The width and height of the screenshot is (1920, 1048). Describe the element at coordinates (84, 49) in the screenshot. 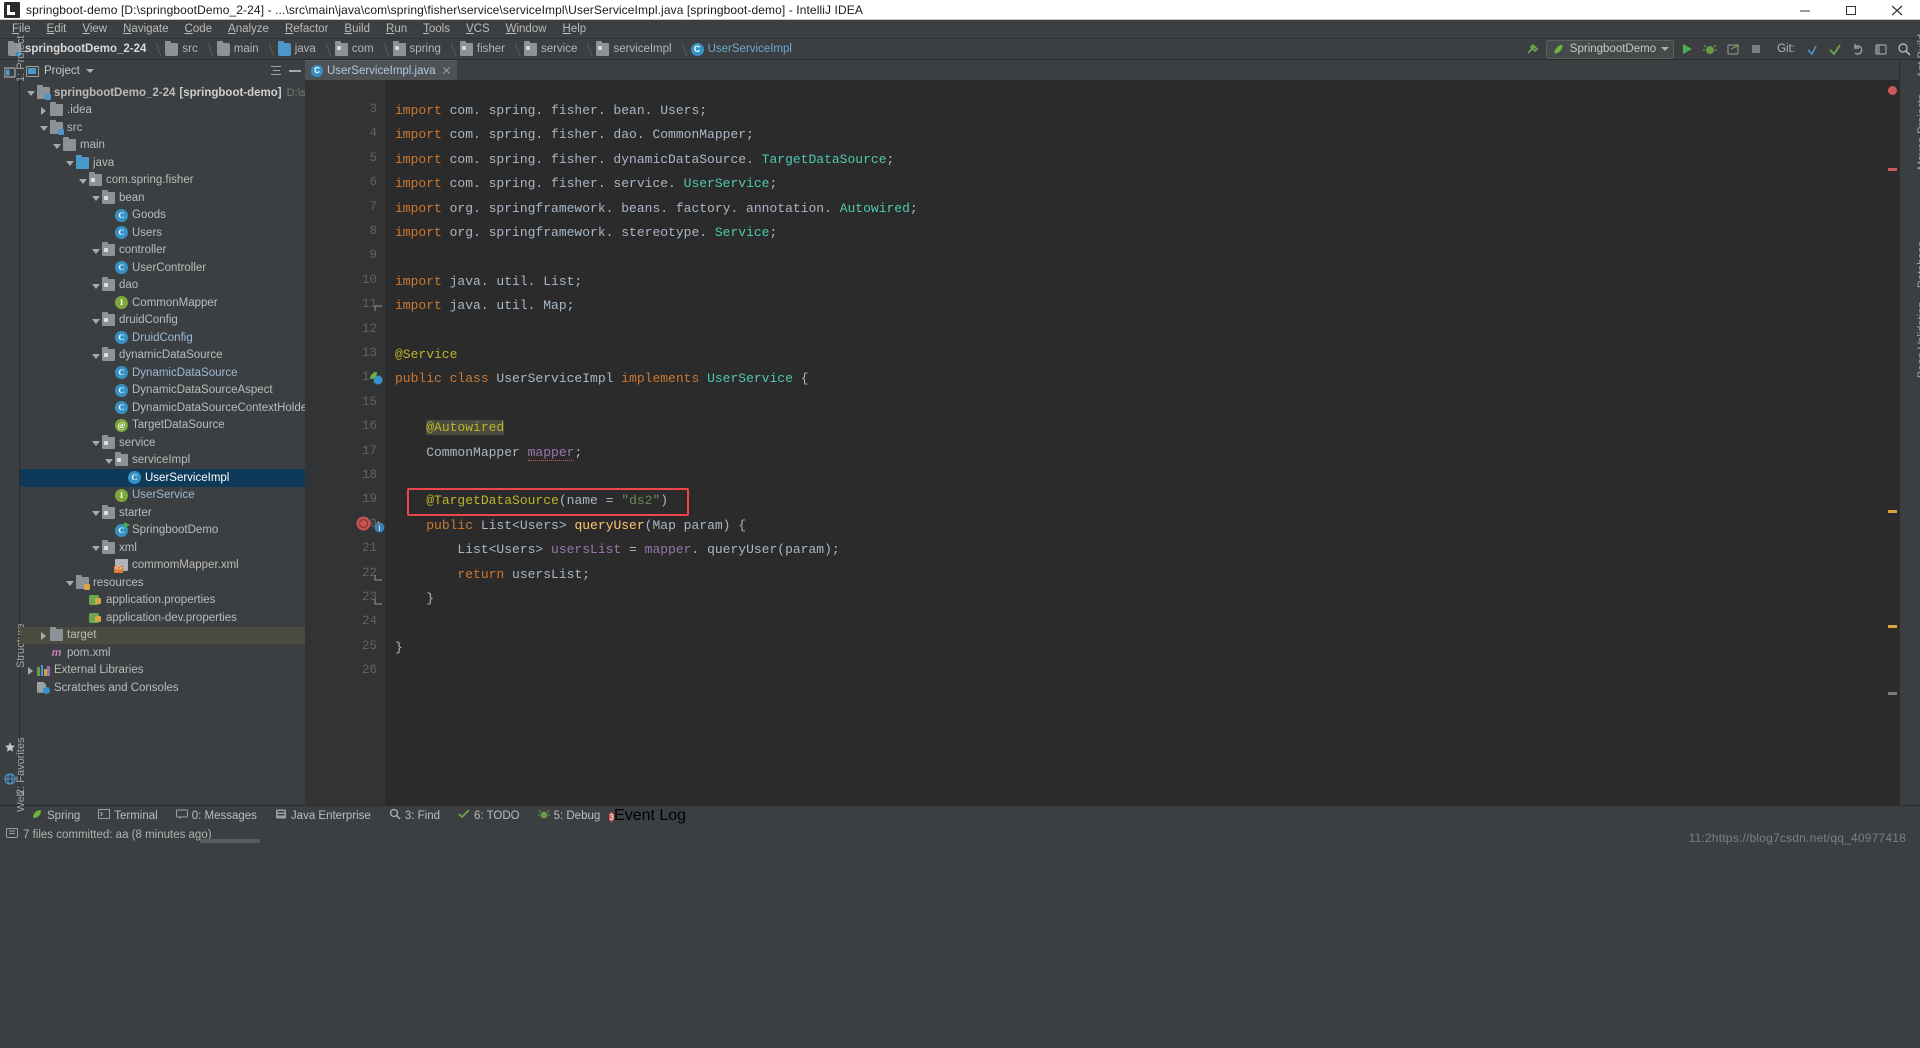

I see `breadcrumb-item-springbootdemo-2-24: springbootDemo_2-24` at that location.